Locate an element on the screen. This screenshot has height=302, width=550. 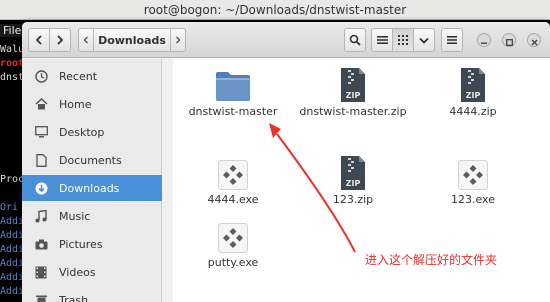
sidebar-item-label: Downloads is located at coordinates (89, 188).